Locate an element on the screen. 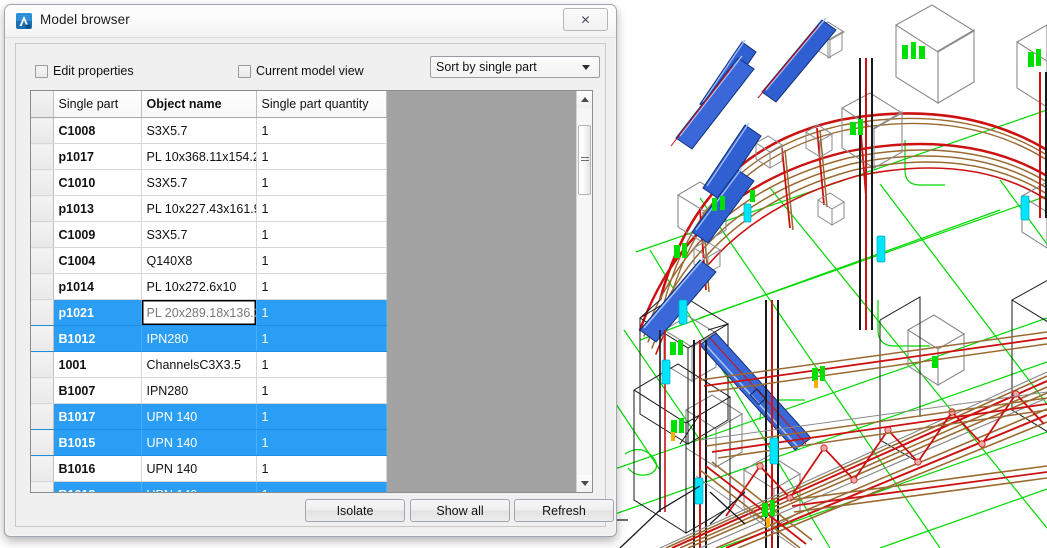 This screenshot has height=548, width=1047. scroll-down-icon is located at coordinates (584, 483).